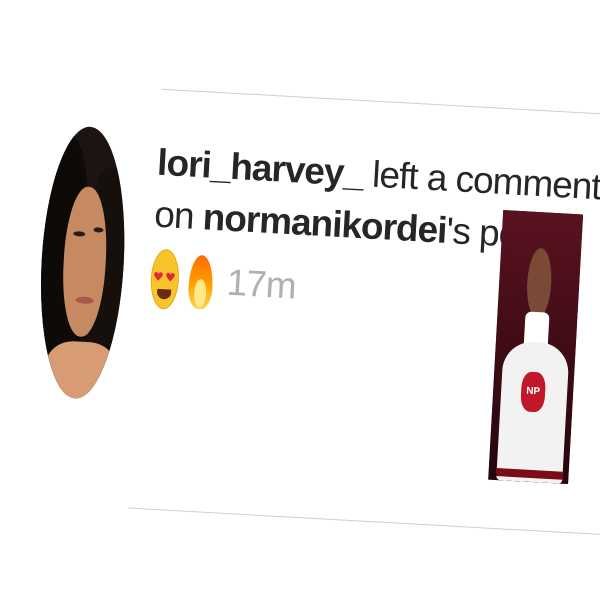  I want to click on avatar, so click(83, 262).